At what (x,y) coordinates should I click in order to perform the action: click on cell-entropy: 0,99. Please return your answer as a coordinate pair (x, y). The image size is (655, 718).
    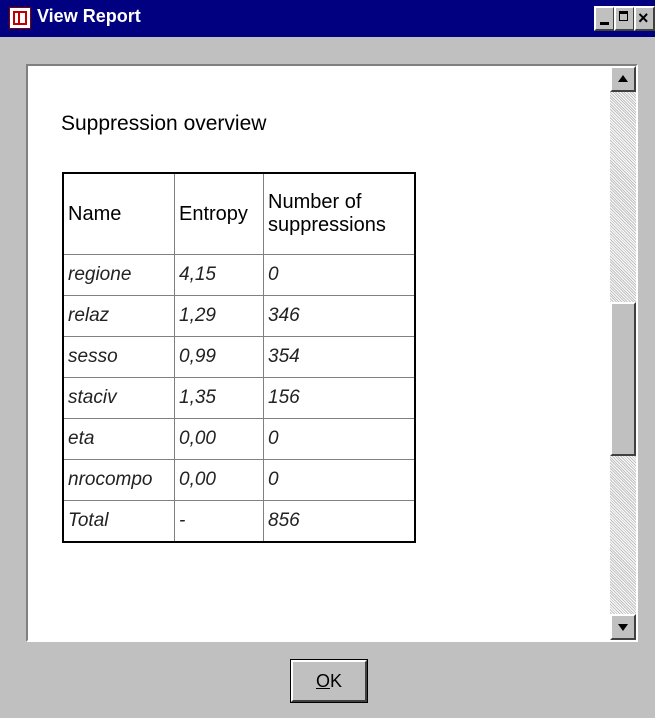
    Looking at the image, I should click on (219, 357).